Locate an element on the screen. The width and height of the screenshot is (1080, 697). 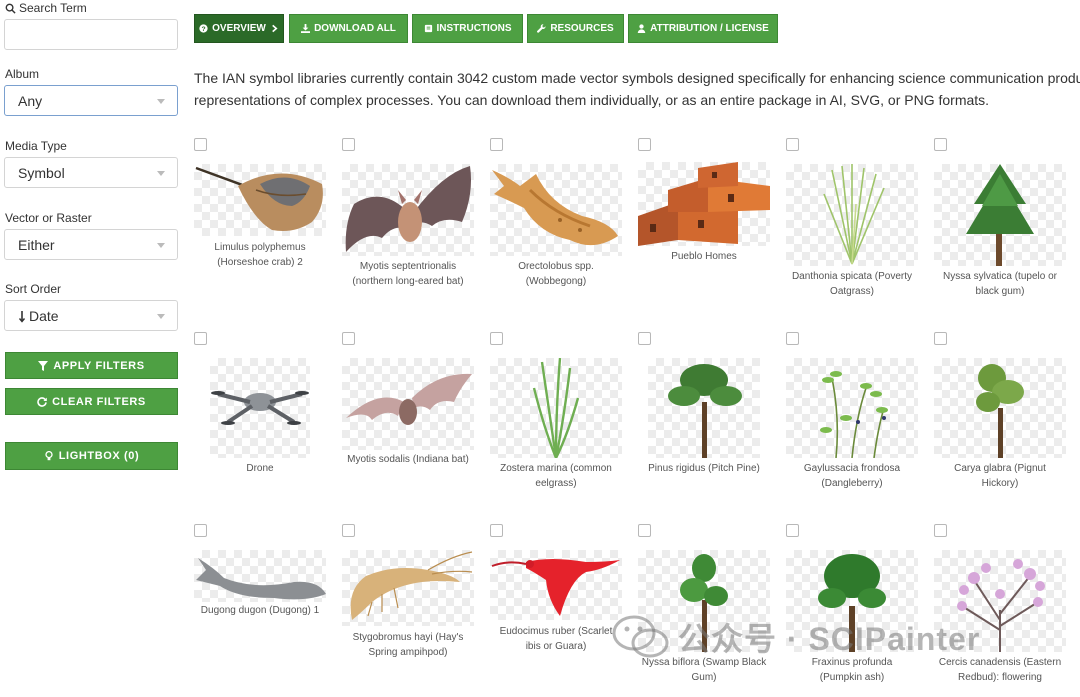
symbol-caption-line-2: Redbud): flowering is located at coordinates (1000, 677).